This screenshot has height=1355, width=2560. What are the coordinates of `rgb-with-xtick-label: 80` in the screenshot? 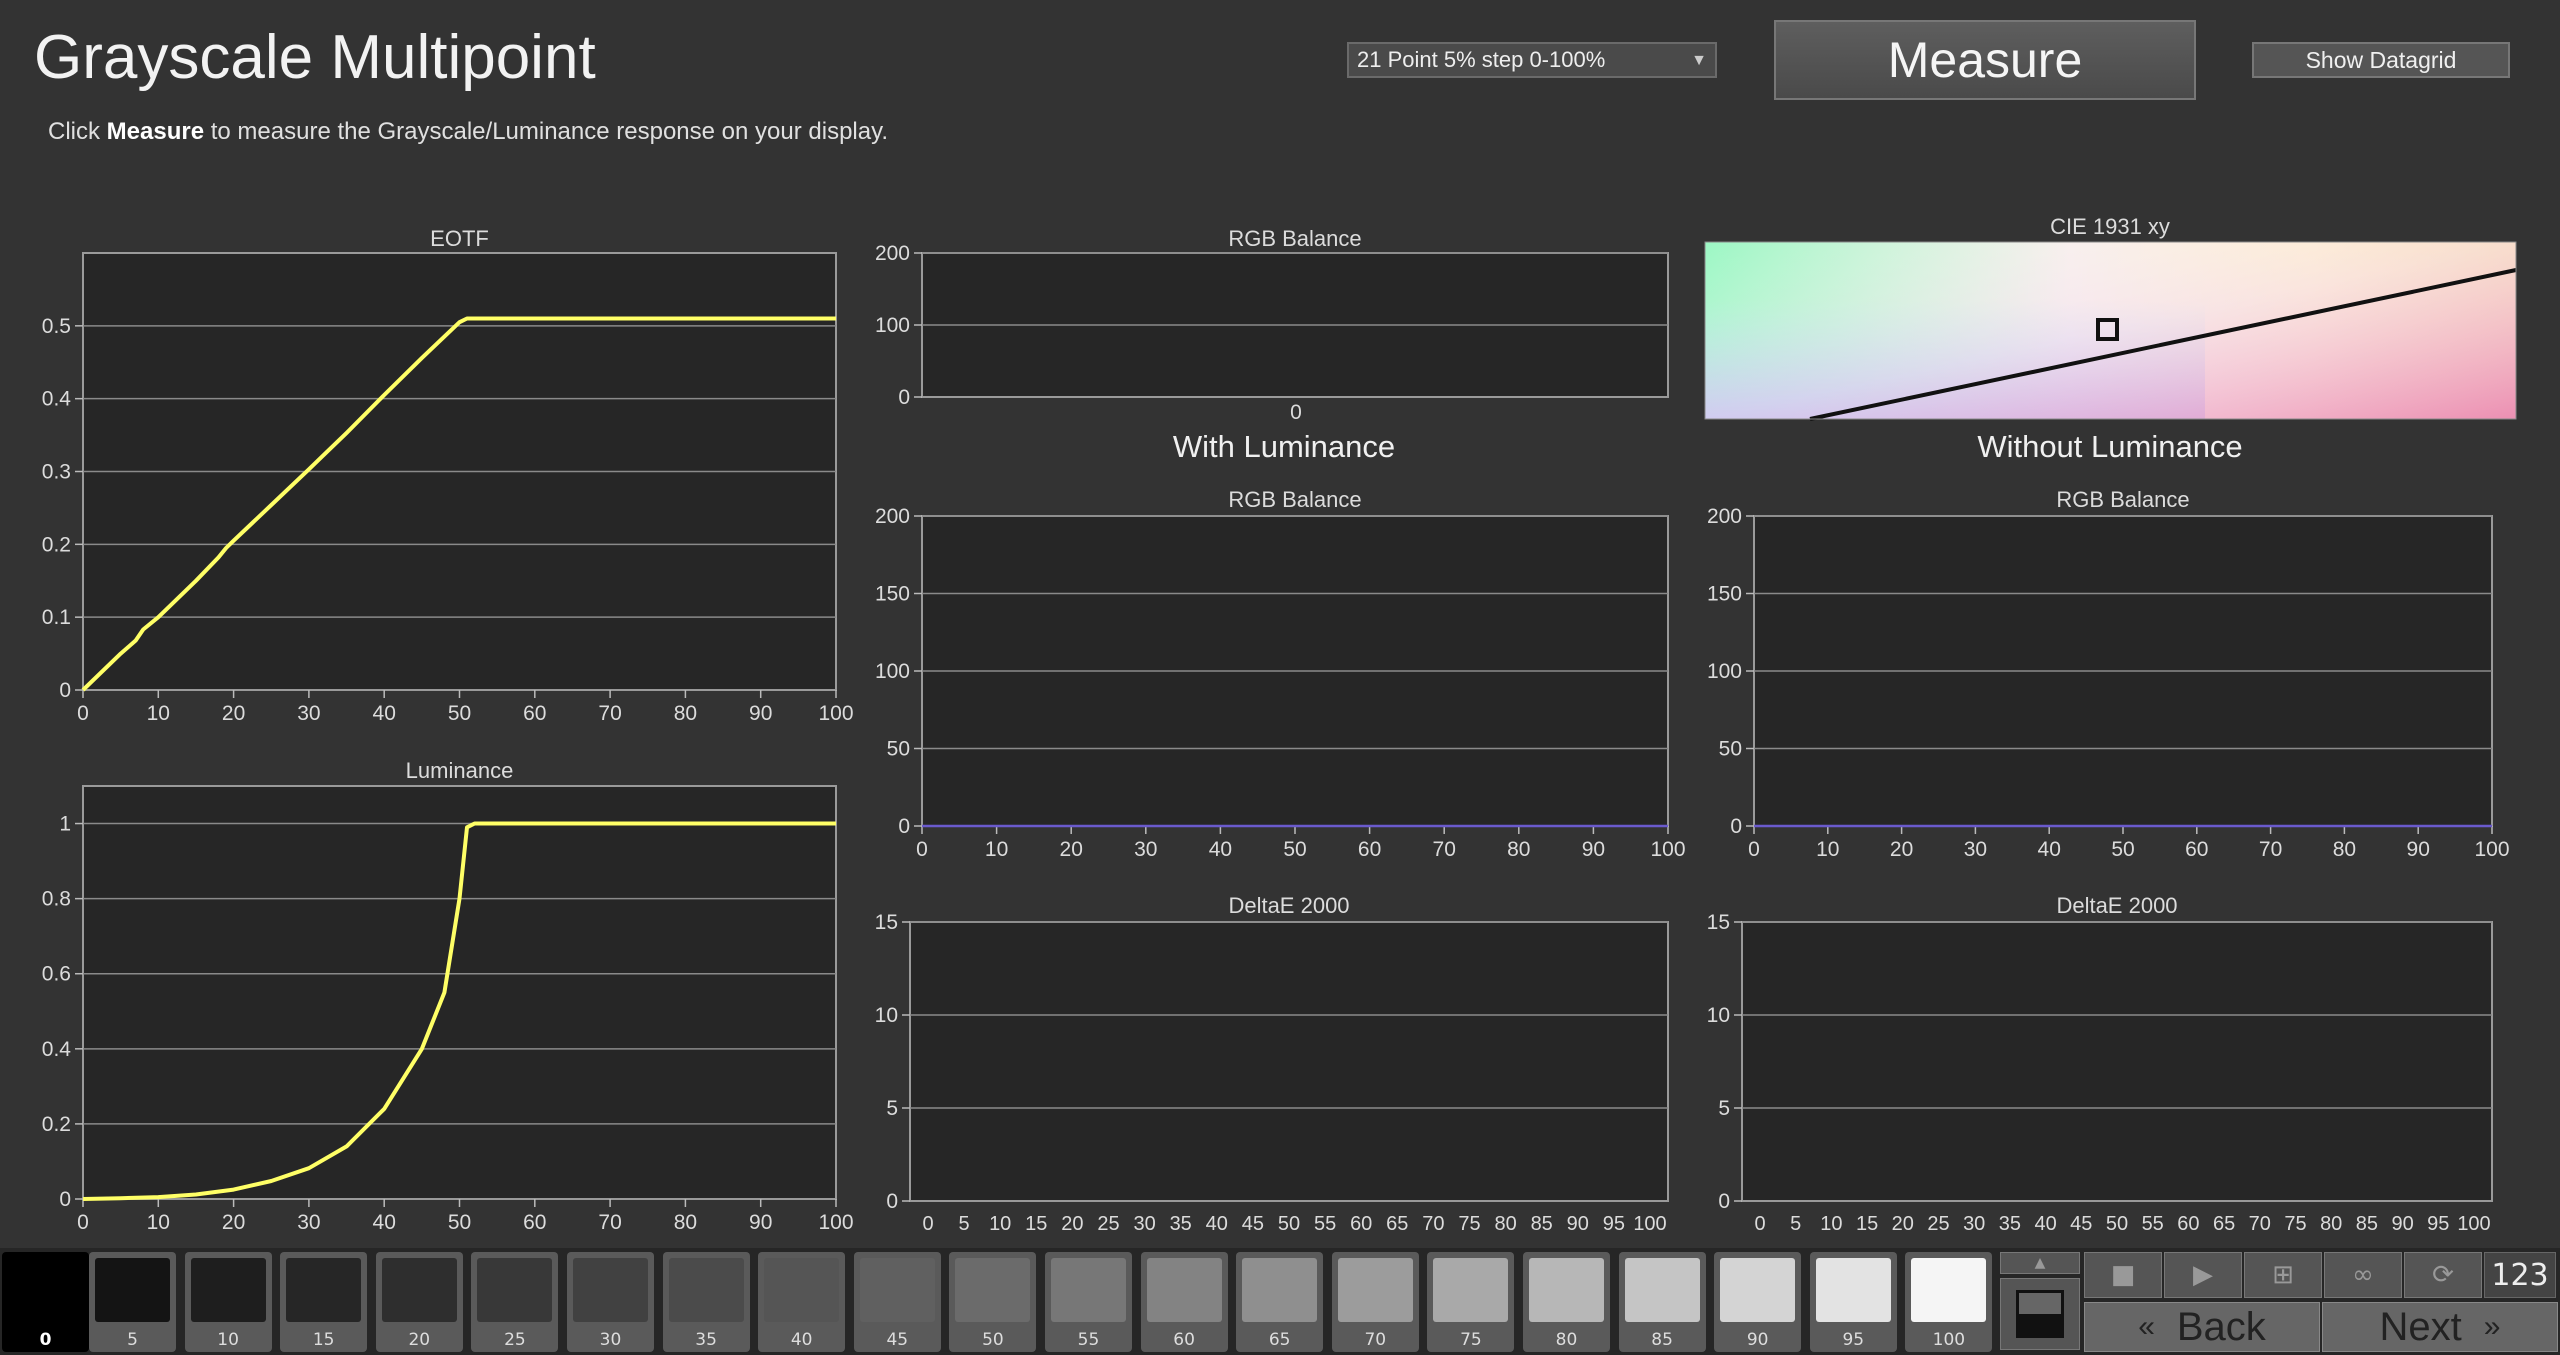 It's located at (1518, 849).